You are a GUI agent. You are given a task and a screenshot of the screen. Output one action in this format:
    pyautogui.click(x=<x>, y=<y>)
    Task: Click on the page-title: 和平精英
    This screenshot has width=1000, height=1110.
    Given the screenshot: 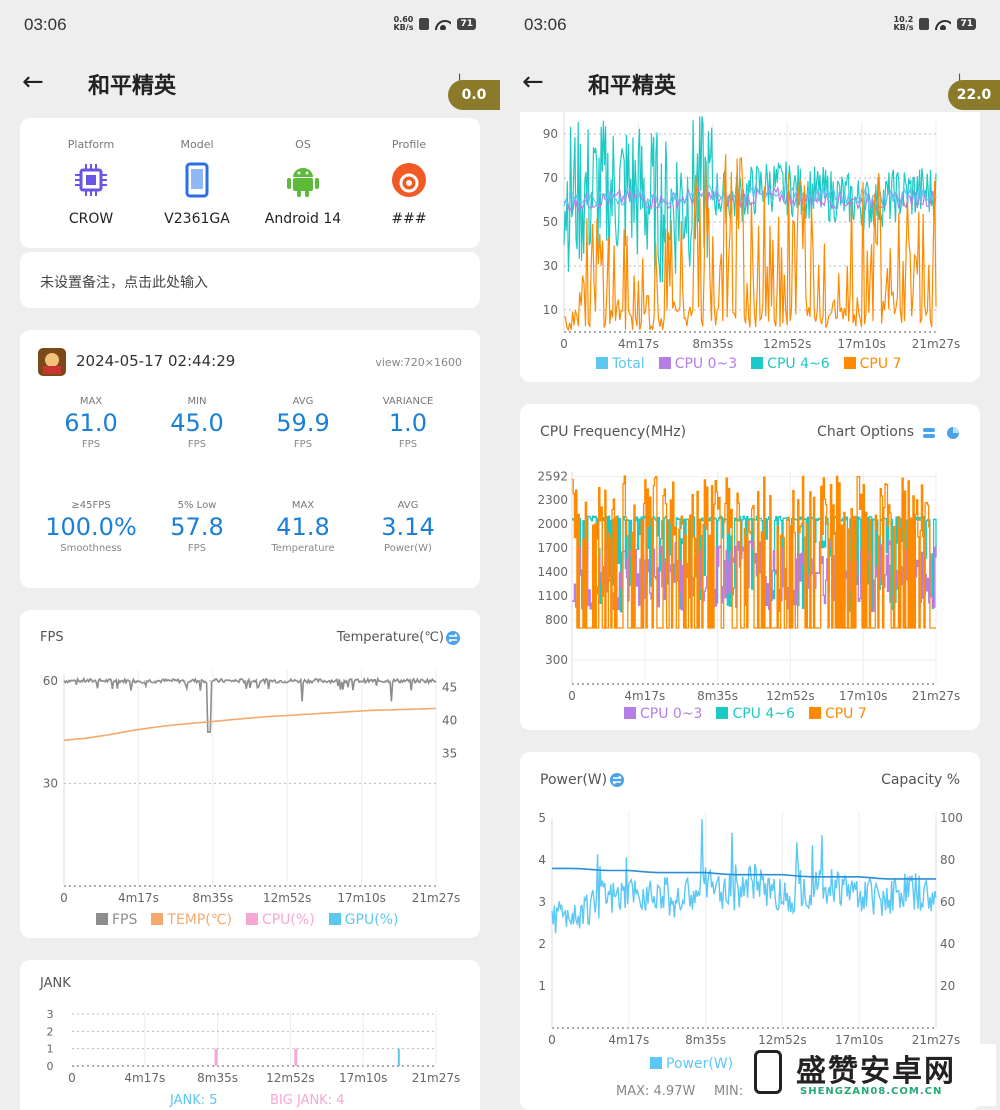 What is the action you would take?
    pyautogui.click(x=632, y=86)
    